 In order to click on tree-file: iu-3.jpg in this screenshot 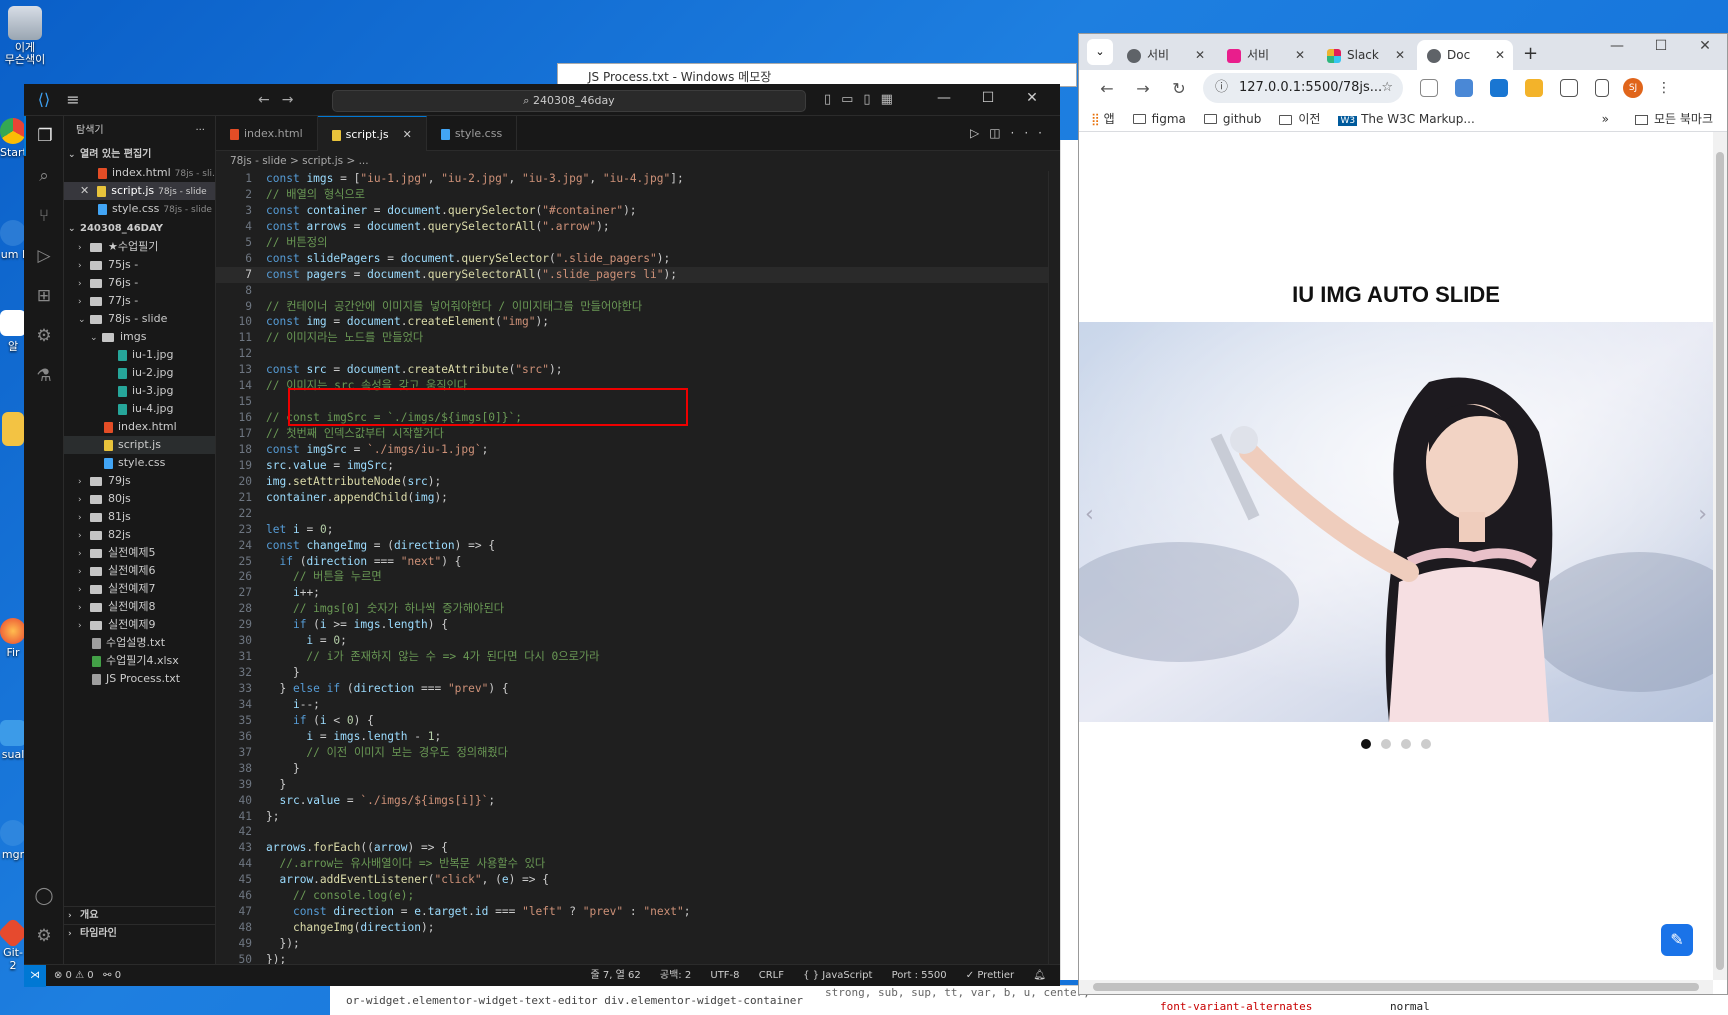, I will do `click(139, 391)`.